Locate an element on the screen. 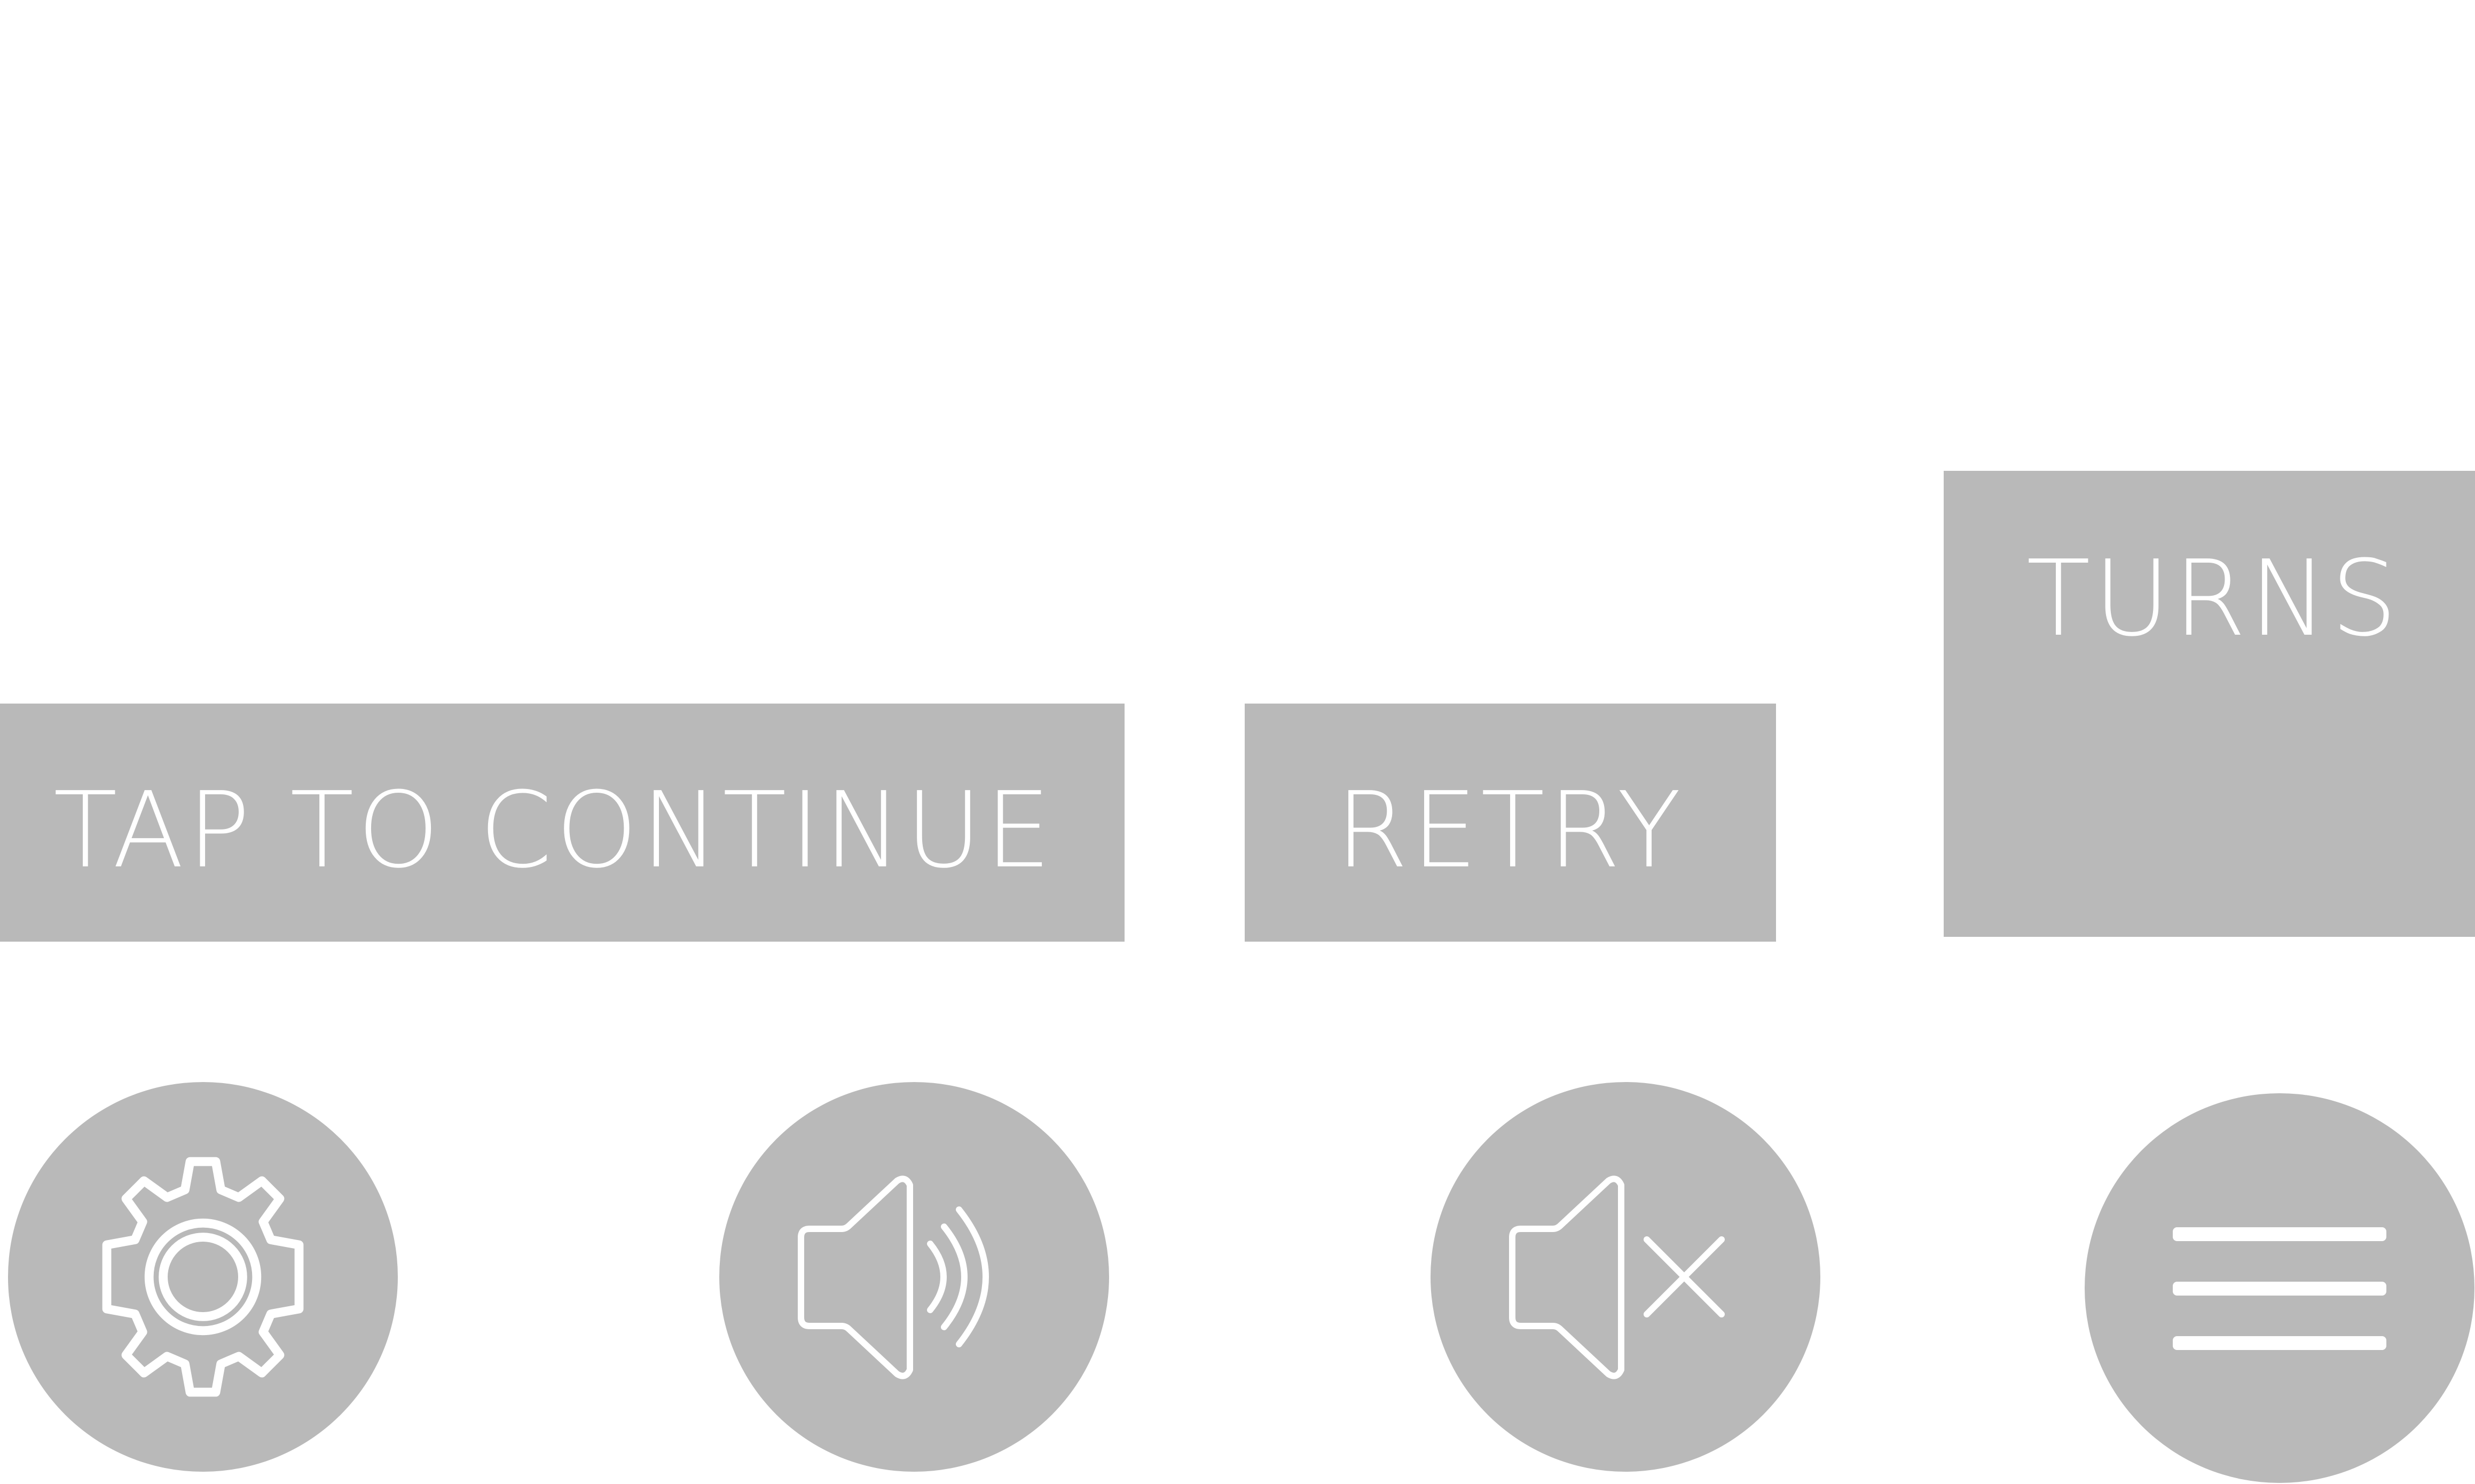 The height and width of the screenshot is (1484, 2475). sound-off-button is located at coordinates (1625, 1277).